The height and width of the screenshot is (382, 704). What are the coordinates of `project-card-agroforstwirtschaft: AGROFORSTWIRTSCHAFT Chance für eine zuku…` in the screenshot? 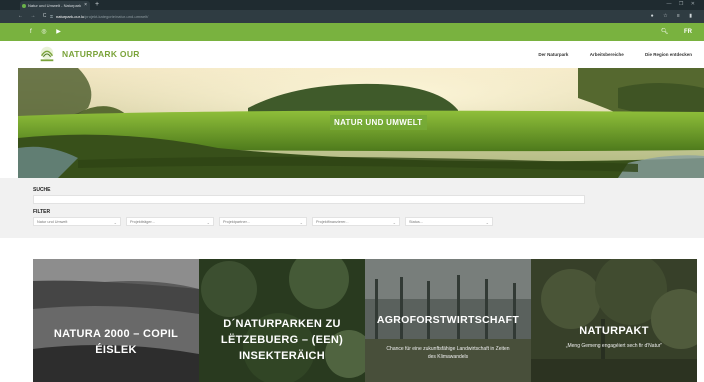 It's located at (448, 320).